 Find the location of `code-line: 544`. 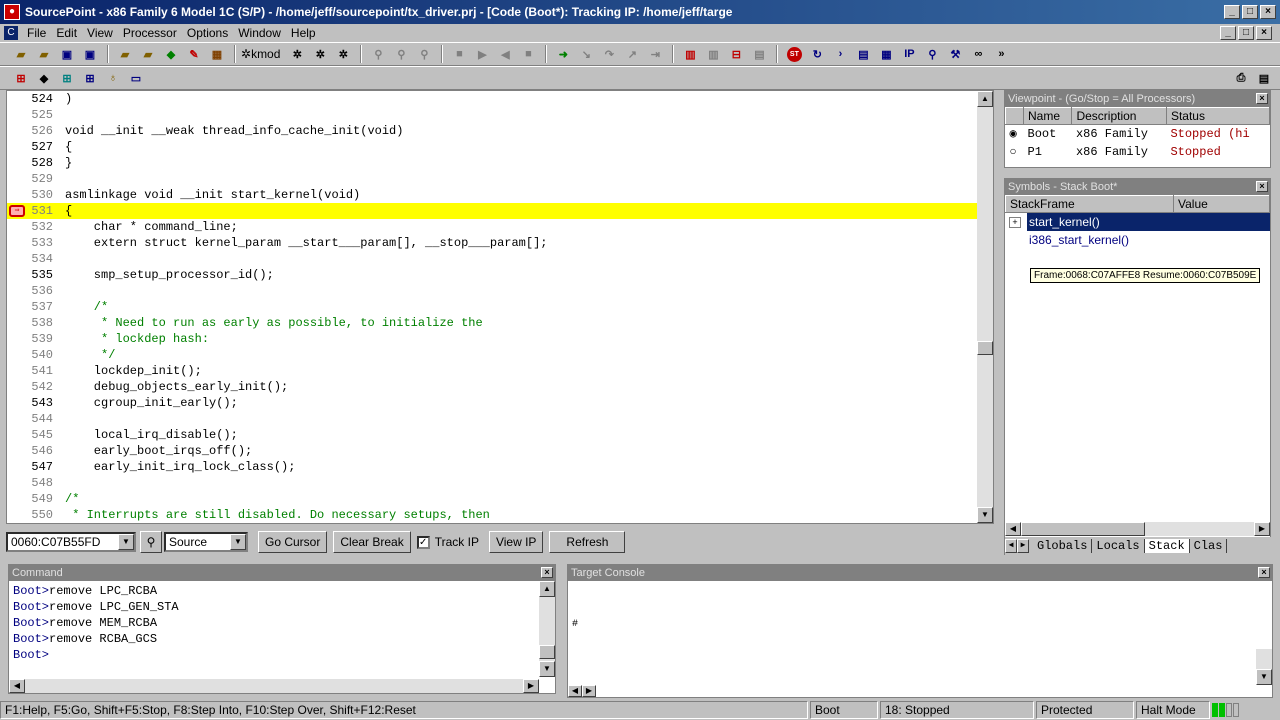

code-line: 544 is located at coordinates (493, 419).